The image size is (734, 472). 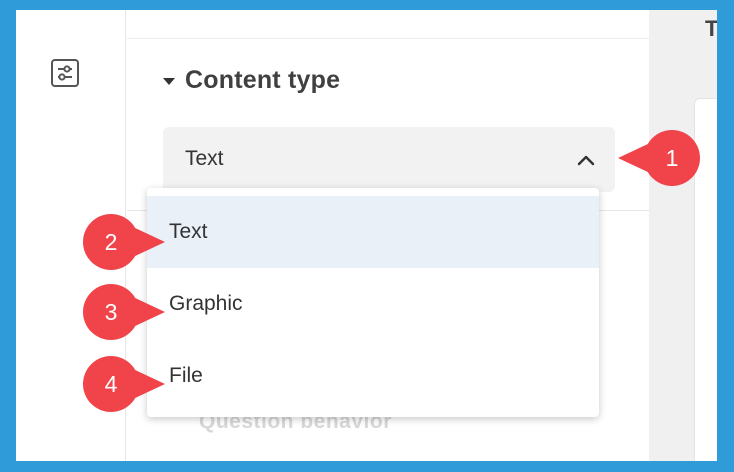 I want to click on callout-number: 1, so click(x=672, y=157).